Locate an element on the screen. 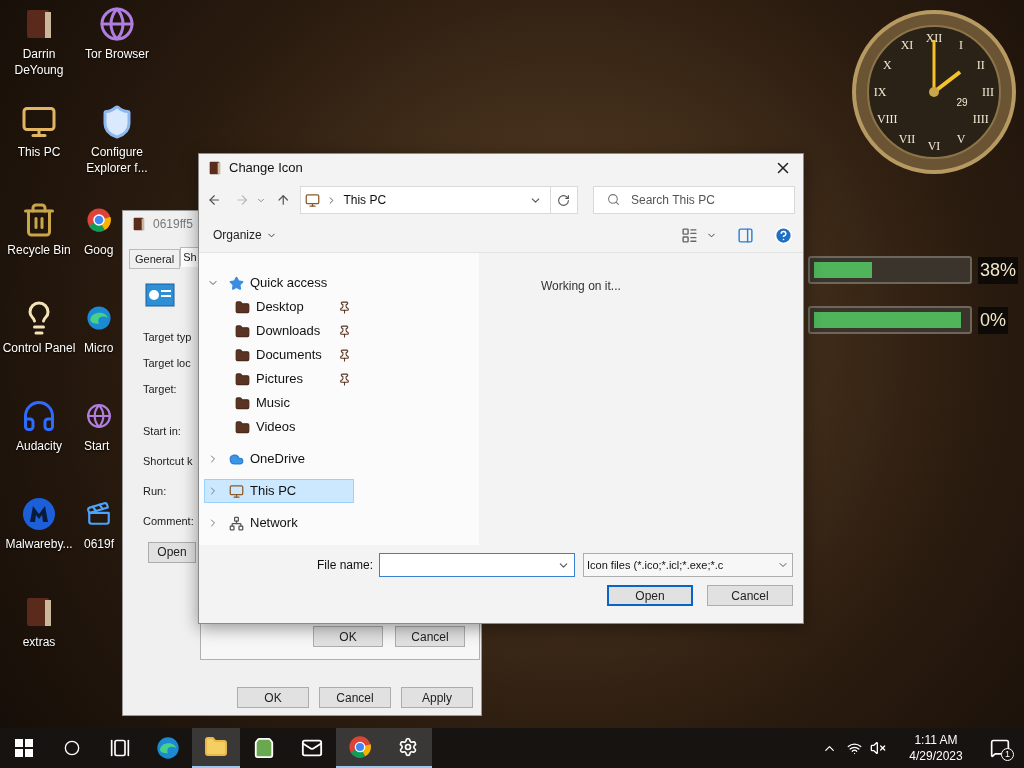 The image size is (1024, 768). dialog-button: Apply is located at coordinates (437, 697).